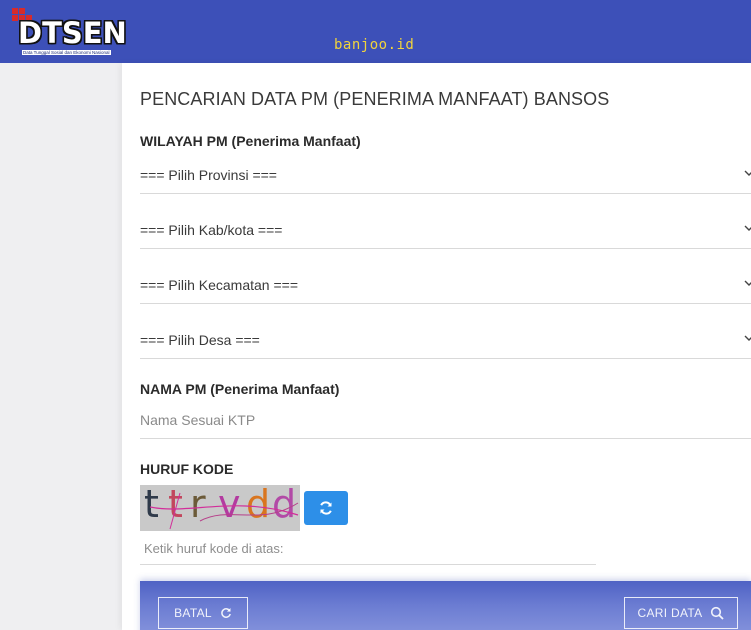 This screenshot has width=751, height=630. I want to click on reset-icon, so click(226, 613).